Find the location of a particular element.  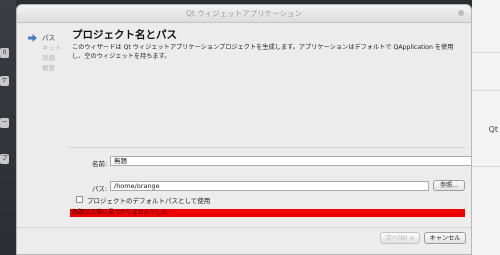

default-path-label: プロジェクトのデフォルトパスとして使用 is located at coordinates (148, 200).